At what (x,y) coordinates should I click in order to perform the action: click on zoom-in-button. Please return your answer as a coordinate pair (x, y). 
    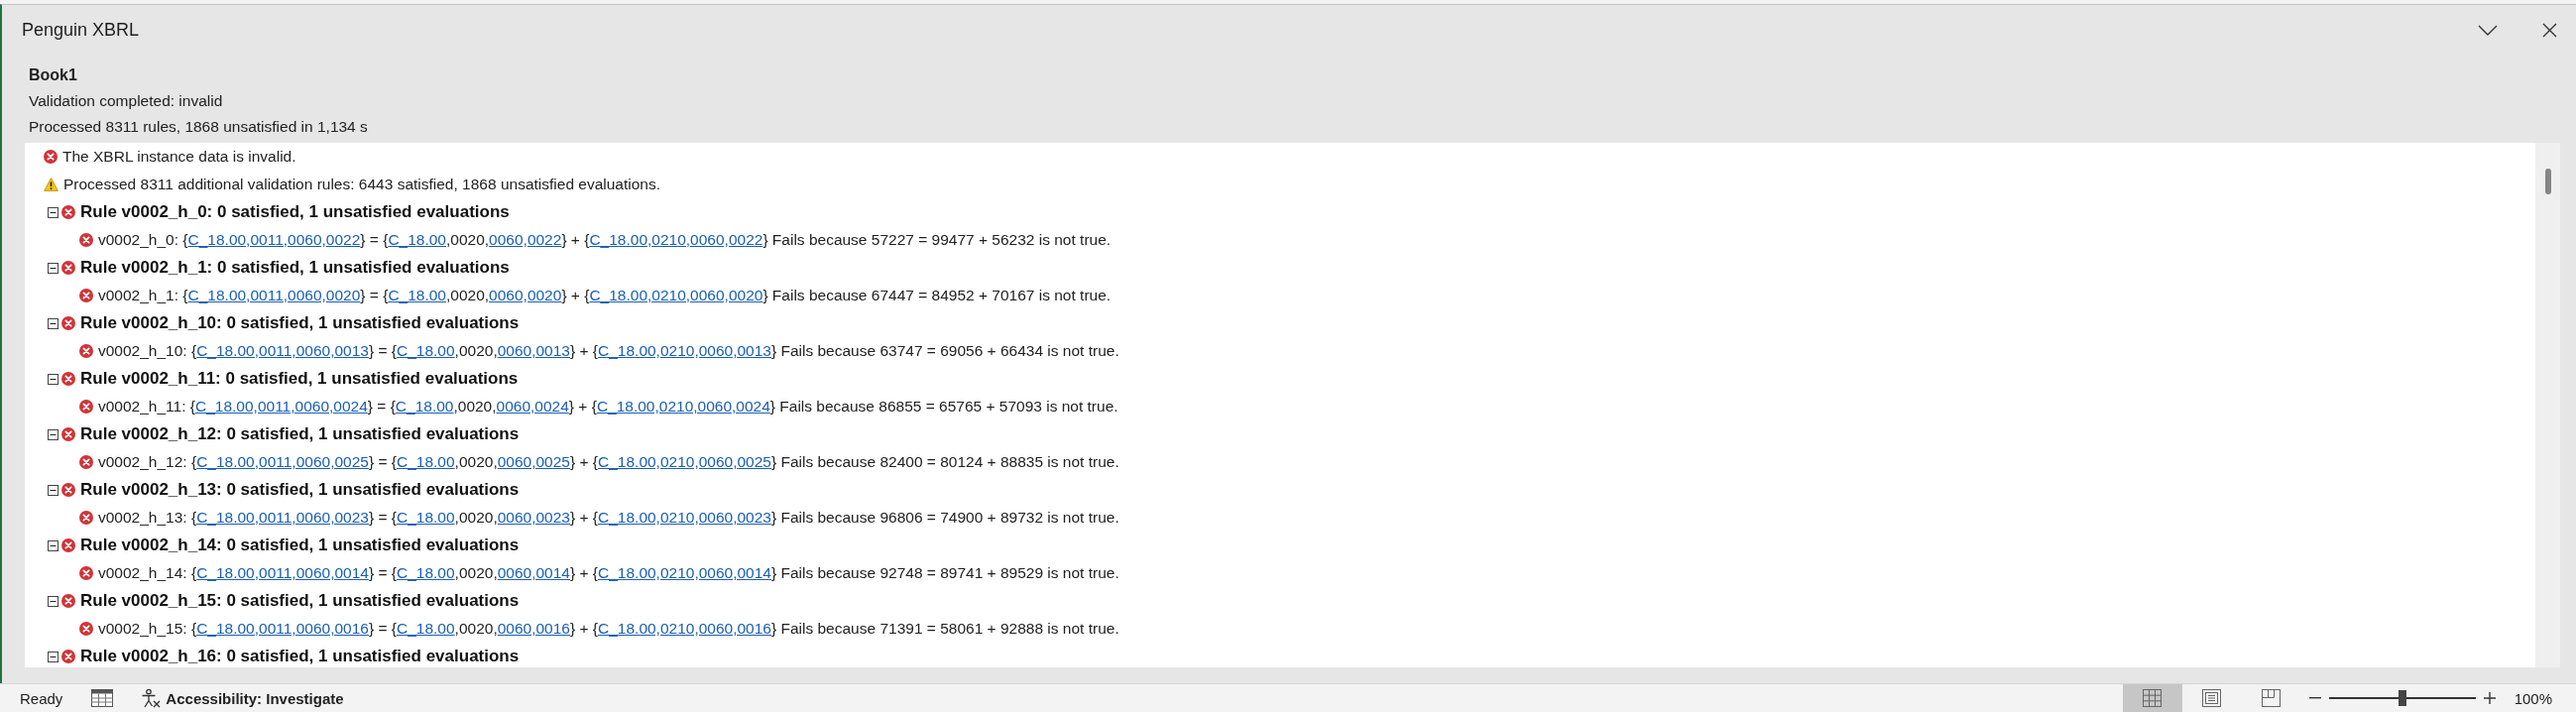
    Looking at the image, I should click on (2489, 698).